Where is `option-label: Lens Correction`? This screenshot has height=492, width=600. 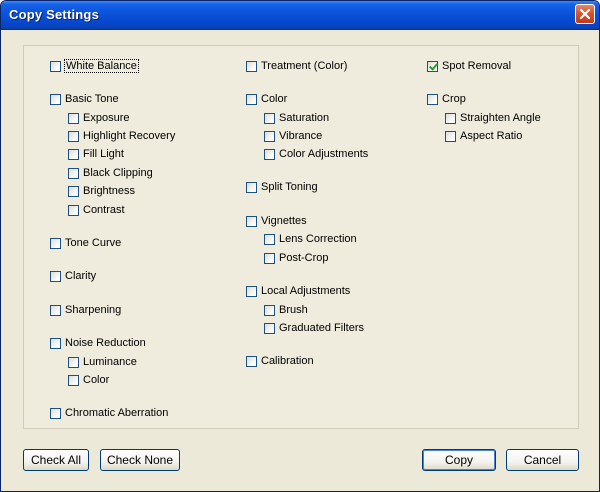 option-label: Lens Correction is located at coordinates (318, 239).